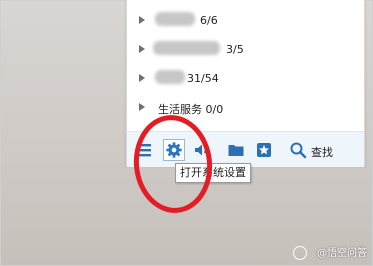 The width and height of the screenshot is (373, 266). What do you see at coordinates (209, 20) in the screenshot?
I see `group-count: 6/6` at bounding box center [209, 20].